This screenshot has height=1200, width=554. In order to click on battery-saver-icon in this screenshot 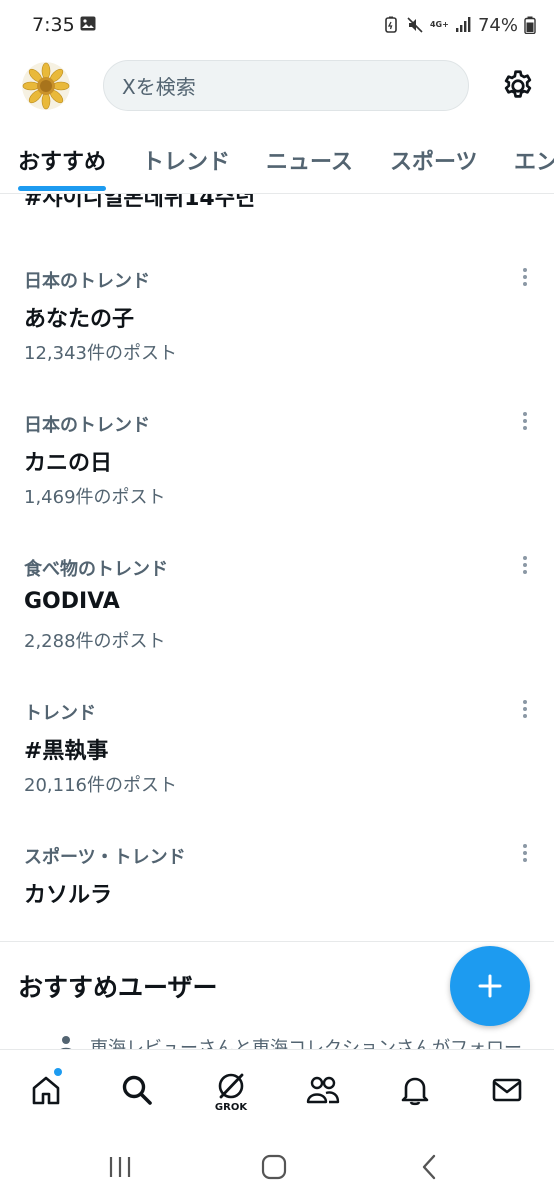, I will do `click(391, 24)`.